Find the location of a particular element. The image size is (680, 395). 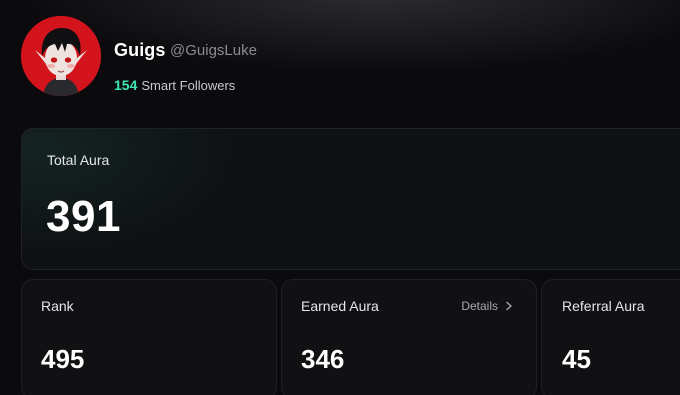

total-aura-label: Total Aura is located at coordinates (78, 160).